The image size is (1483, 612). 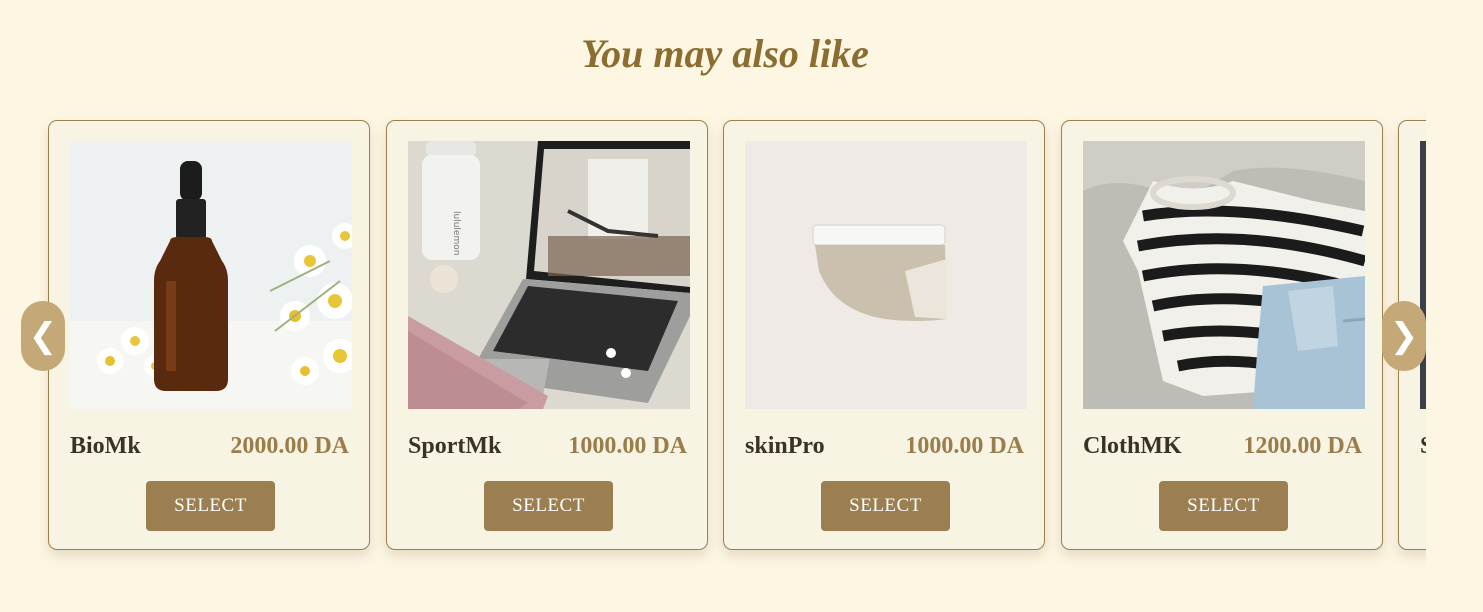 I want to click on carousel-next-arrow-icon: ❯, so click(x=1404, y=336).